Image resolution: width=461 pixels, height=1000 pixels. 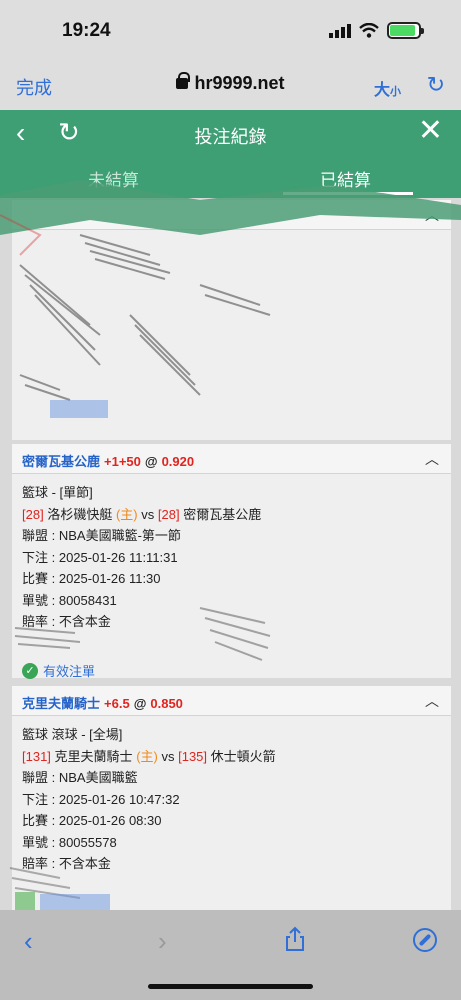 I want to click on page-title: 投注紀錄, so click(x=230, y=137).